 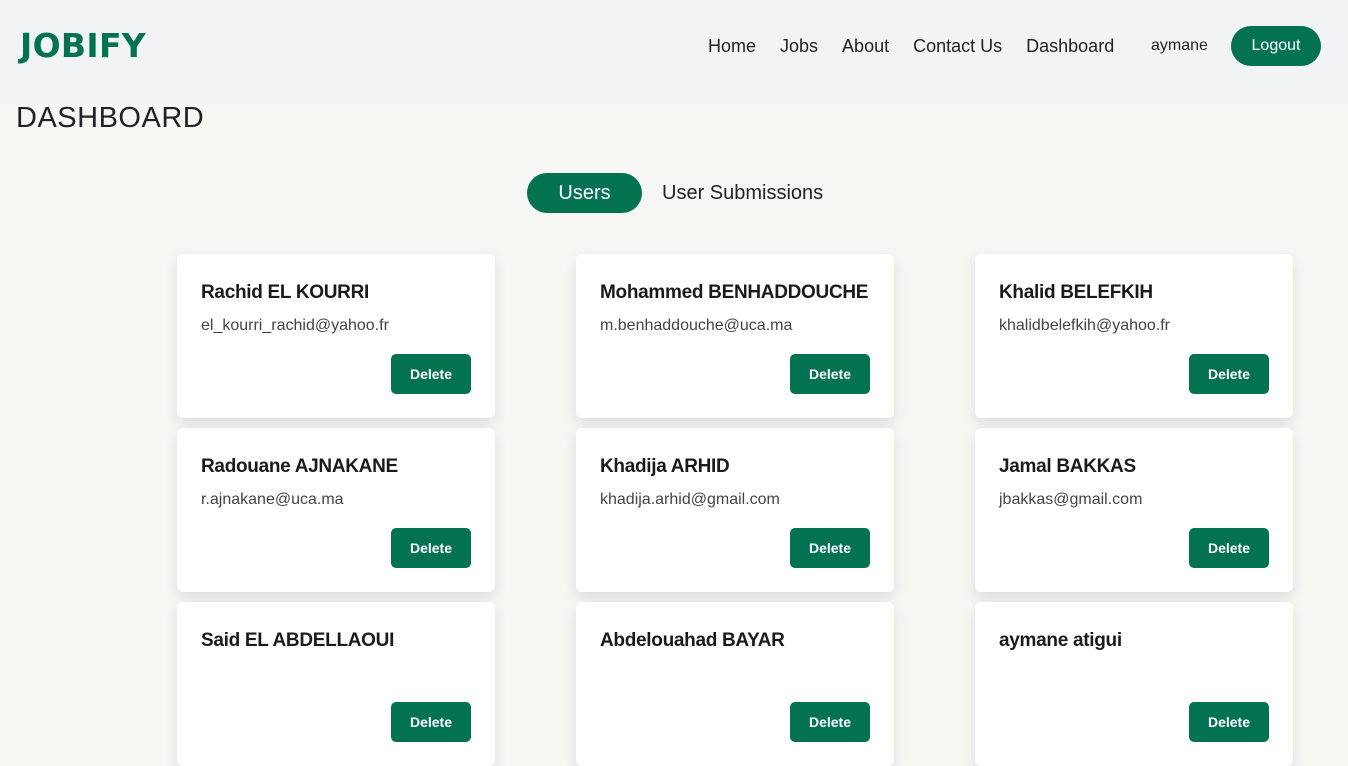 I want to click on user-name: Radouane AJNAKANE, so click(x=299, y=466).